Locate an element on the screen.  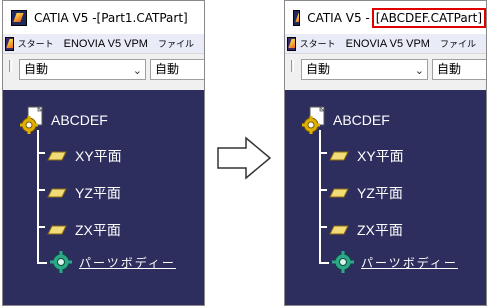
title-bar: CATIA V5 - [ABCDEF.CATPart] is located at coordinates (385, 17).